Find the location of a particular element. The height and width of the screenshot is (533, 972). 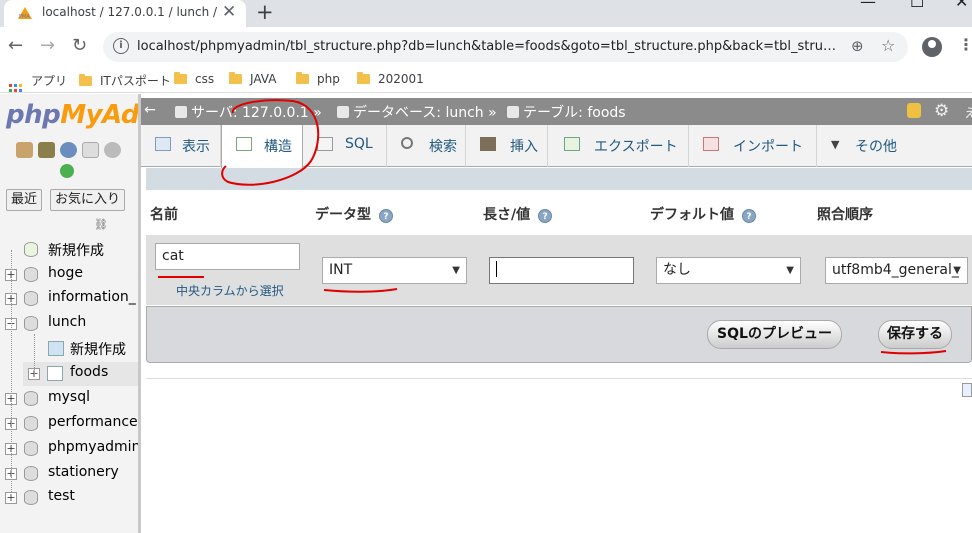

lock-icon is located at coordinates (914, 110).